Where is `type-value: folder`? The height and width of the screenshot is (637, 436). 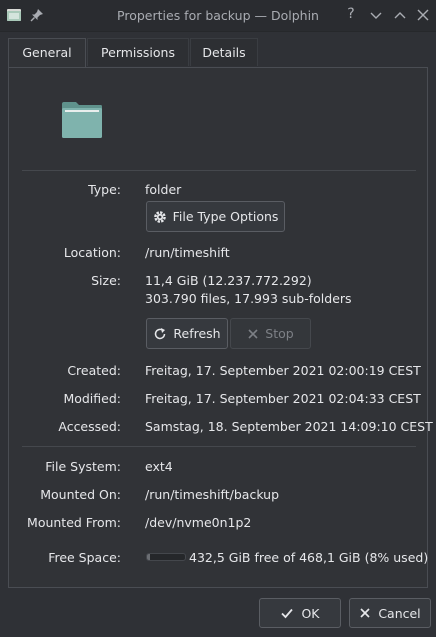 type-value: folder is located at coordinates (163, 189).